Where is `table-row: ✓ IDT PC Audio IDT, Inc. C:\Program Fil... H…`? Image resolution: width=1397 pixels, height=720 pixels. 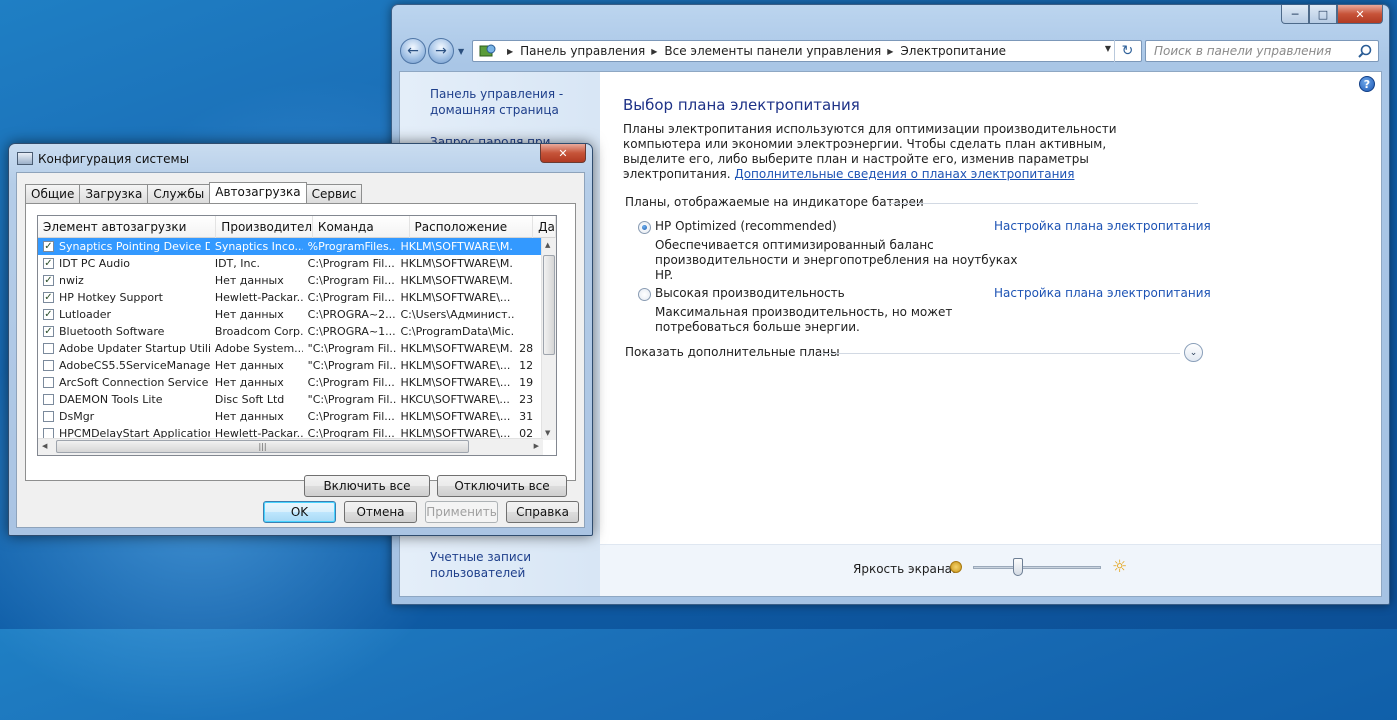
table-row: ✓ IDT PC Audio IDT, Inc. C:\Program Fil... H… is located at coordinates (290, 263).